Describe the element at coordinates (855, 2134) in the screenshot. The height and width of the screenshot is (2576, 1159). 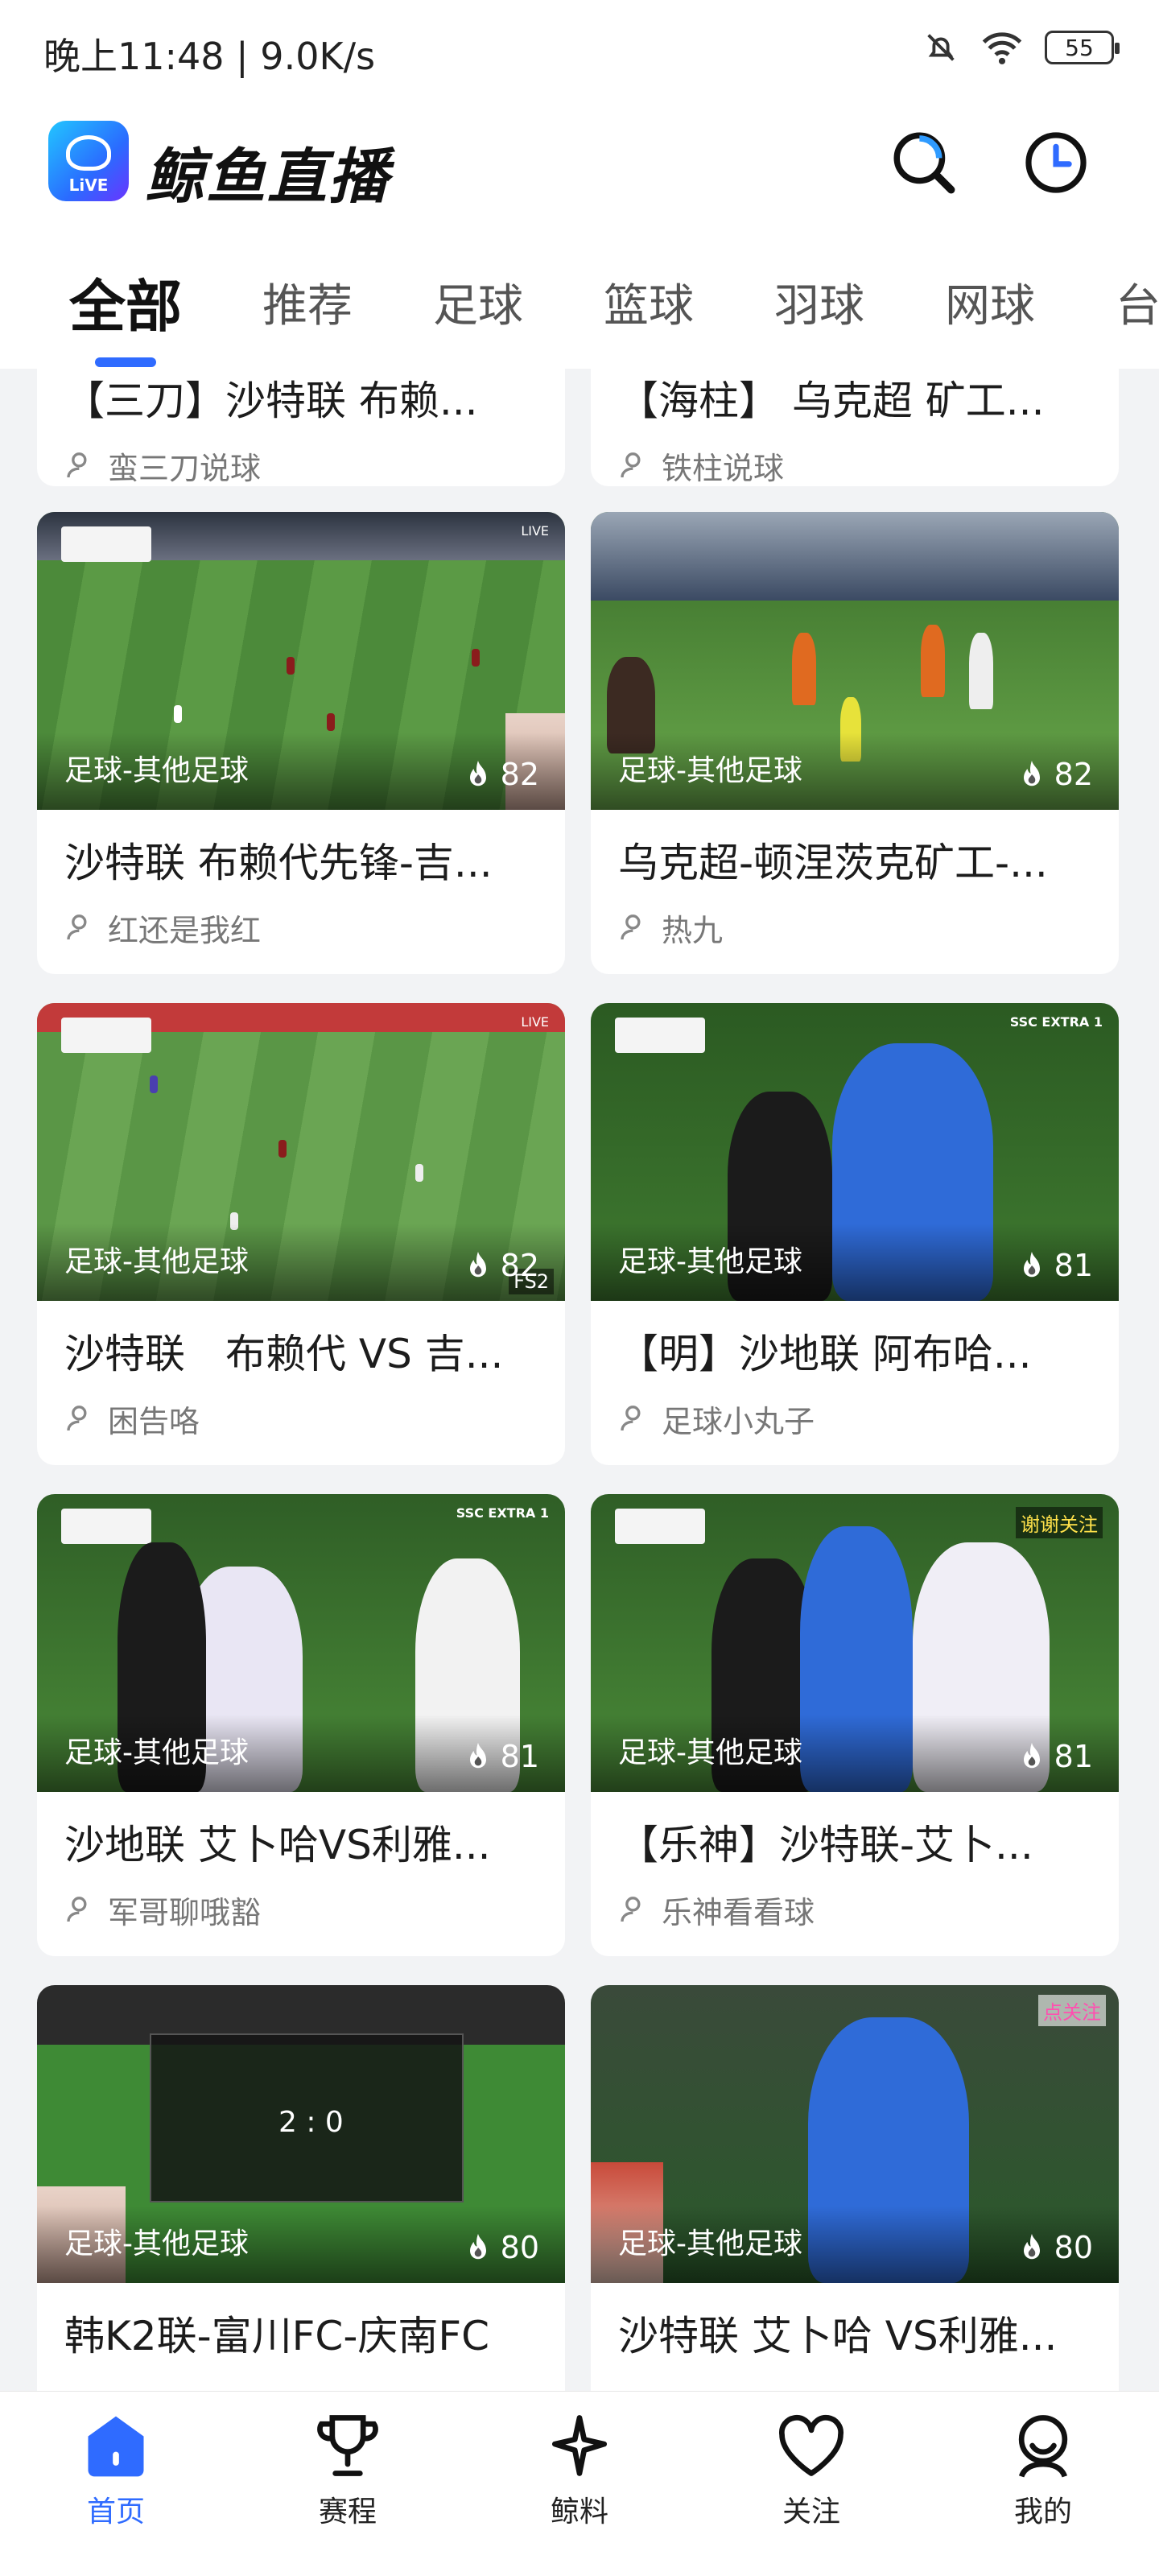
I see `stream-thumbnail: 点关注 足球-其他足球 80` at that location.